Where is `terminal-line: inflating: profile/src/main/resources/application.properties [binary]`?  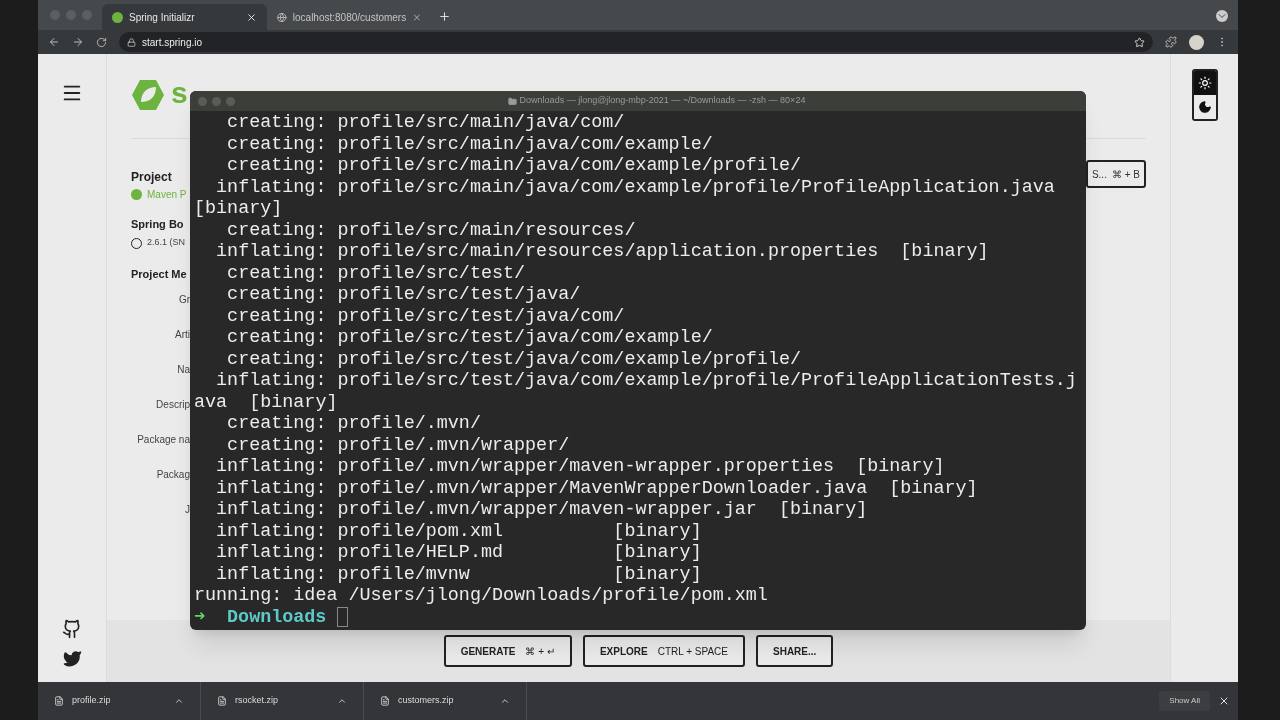
terminal-line: inflating: profile/src/main/resources/application.properties [binary] is located at coordinates (602, 252).